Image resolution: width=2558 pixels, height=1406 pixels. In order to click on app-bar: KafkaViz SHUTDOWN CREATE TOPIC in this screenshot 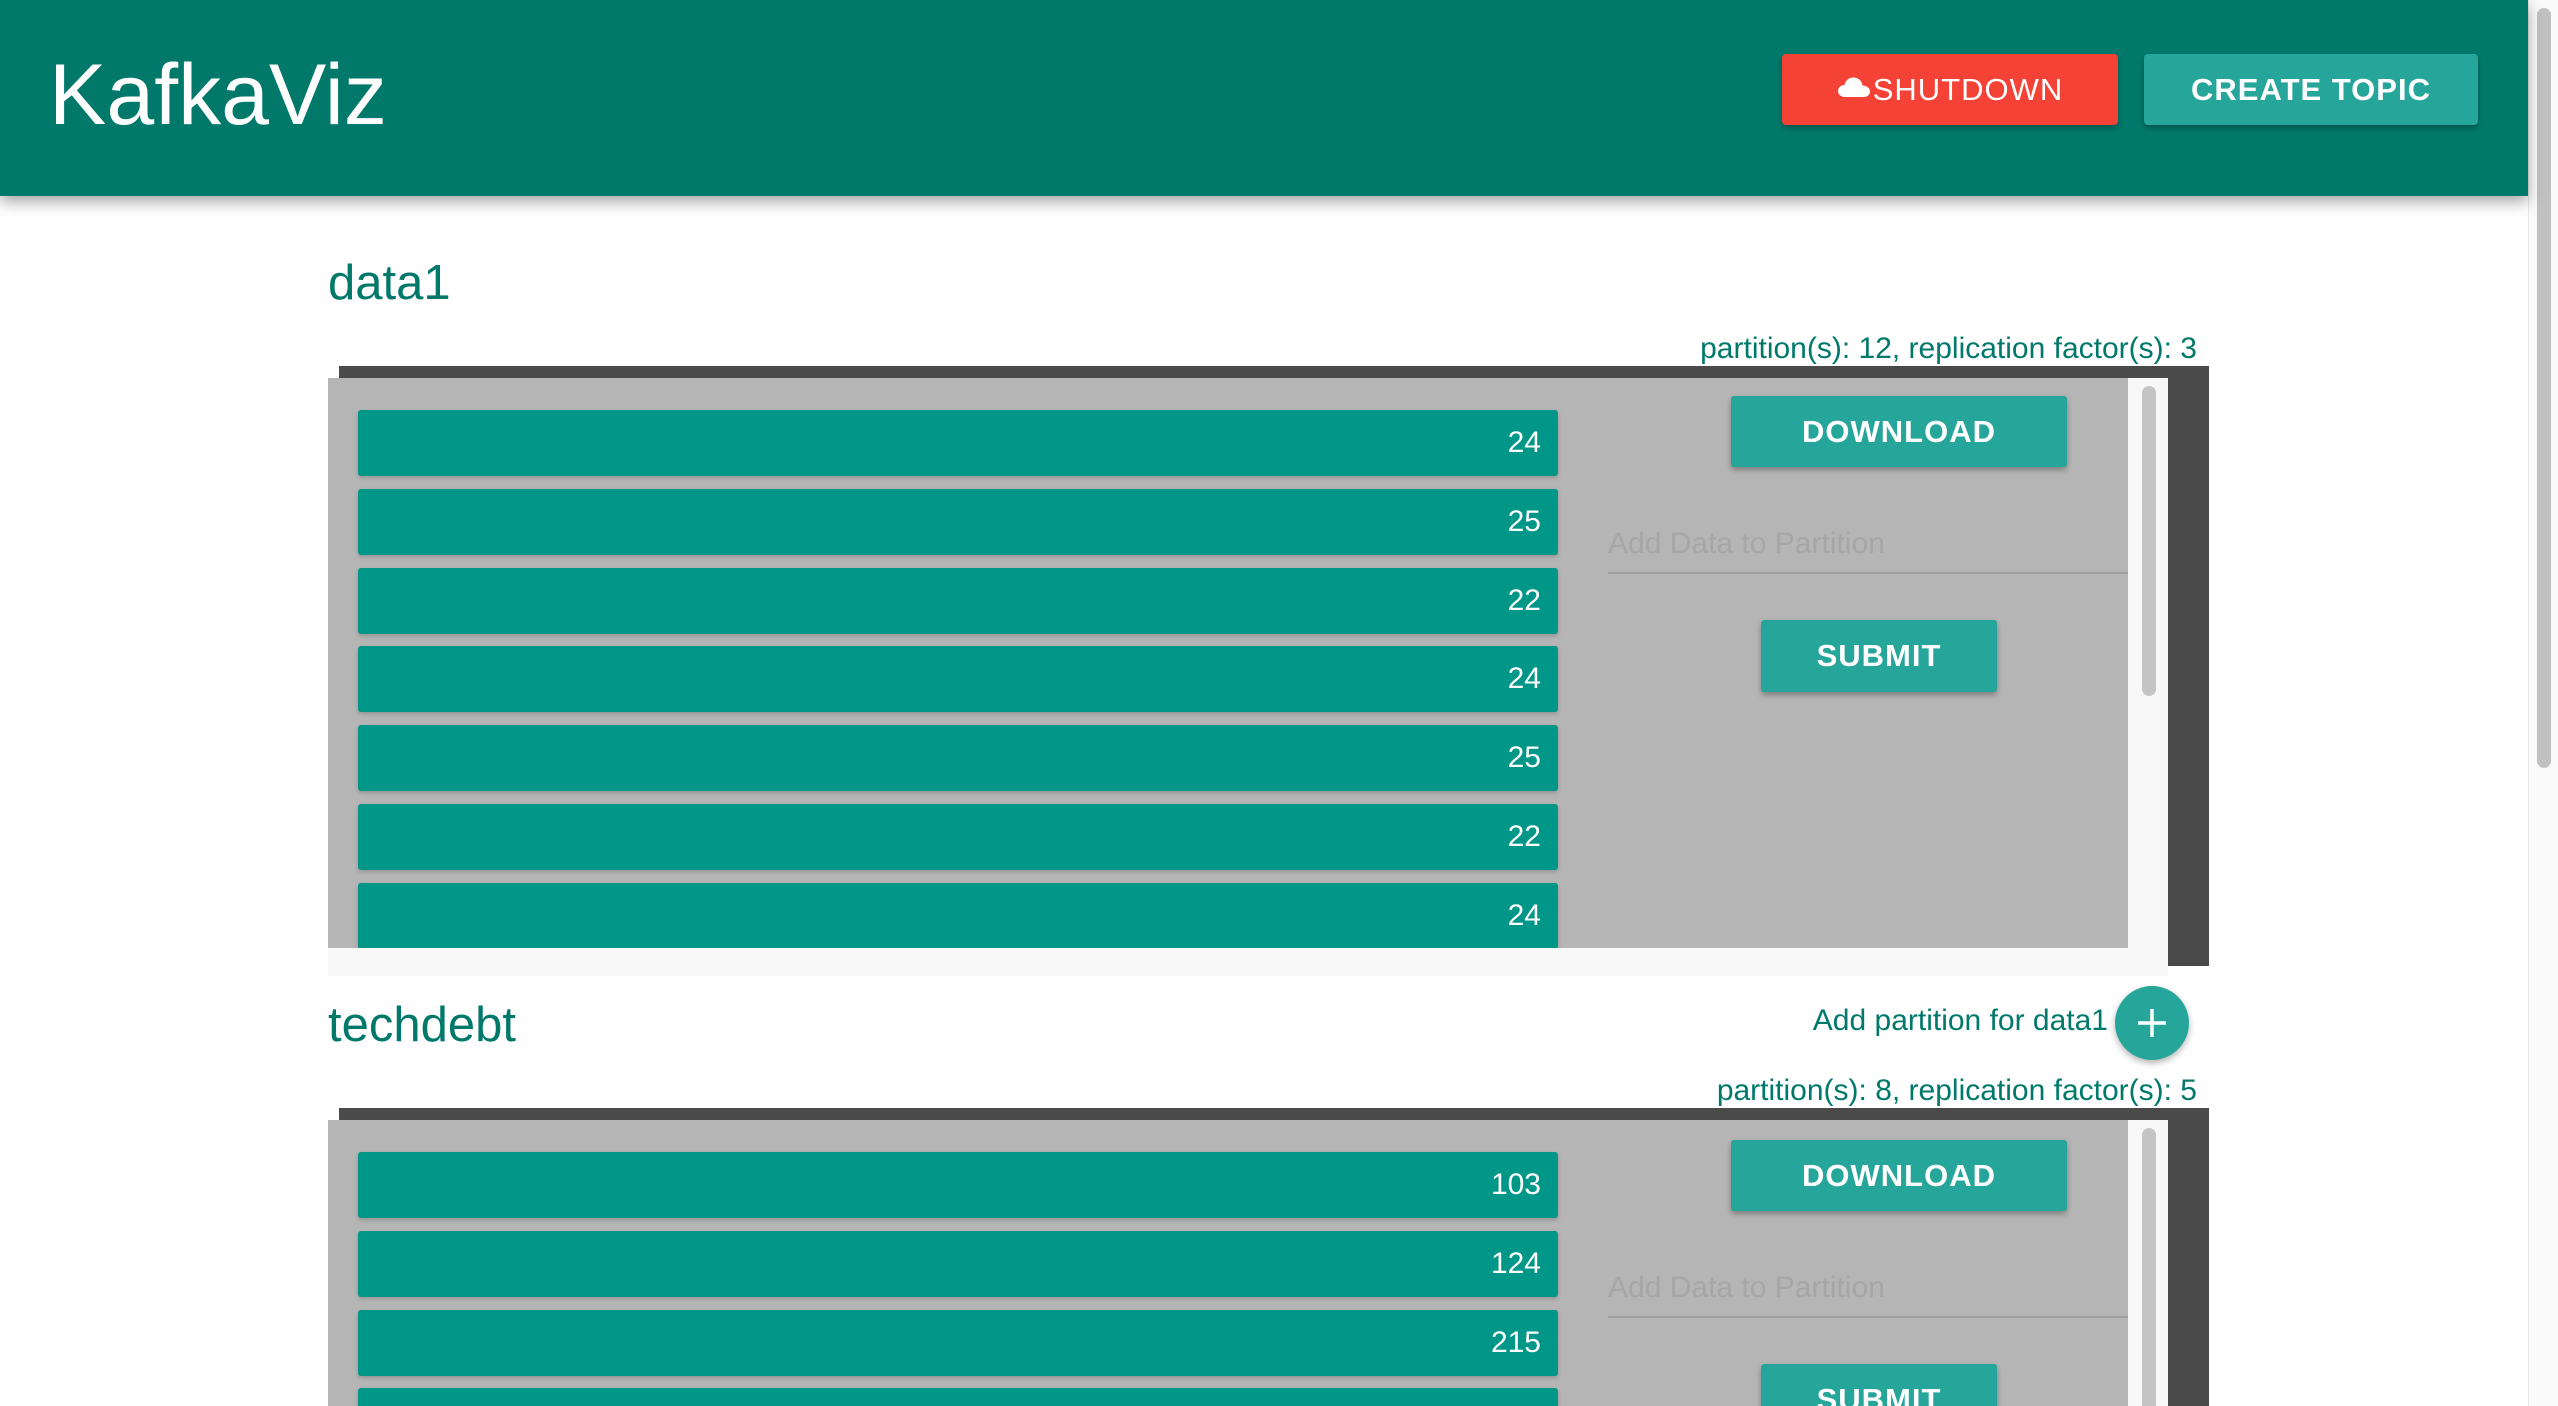, I will do `click(1264, 98)`.